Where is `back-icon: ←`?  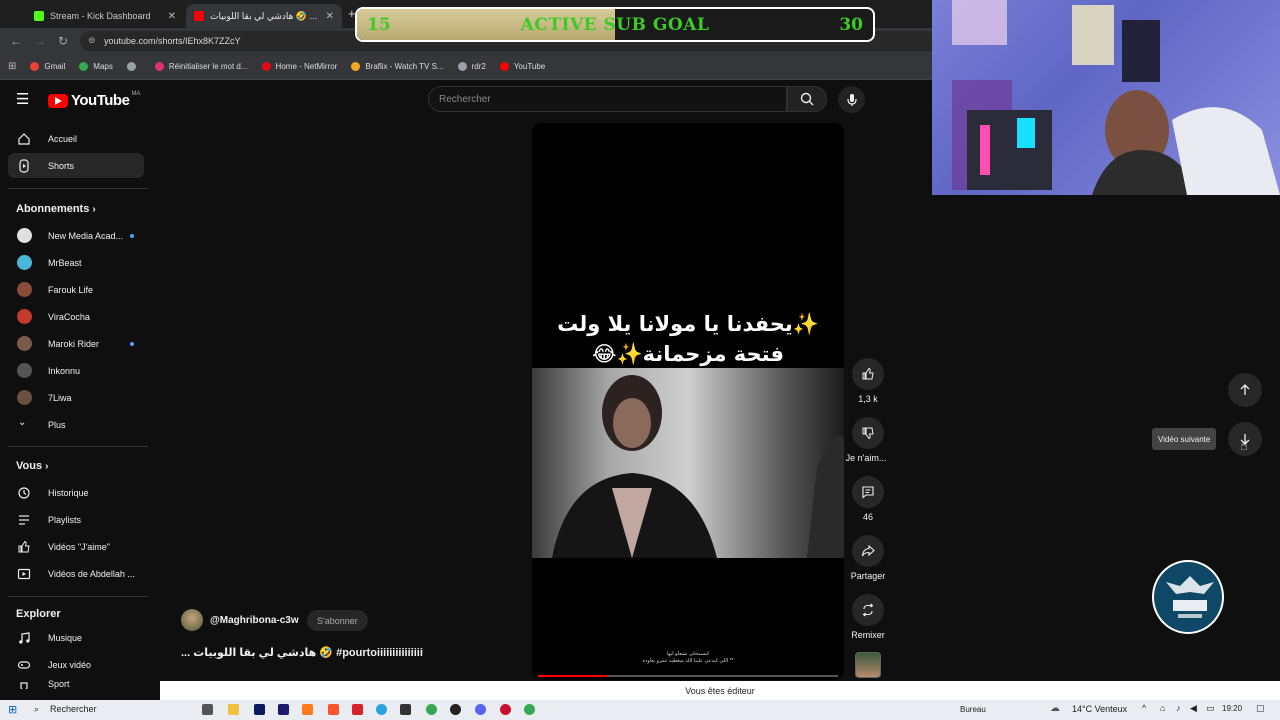 back-icon: ← is located at coordinates (16, 41).